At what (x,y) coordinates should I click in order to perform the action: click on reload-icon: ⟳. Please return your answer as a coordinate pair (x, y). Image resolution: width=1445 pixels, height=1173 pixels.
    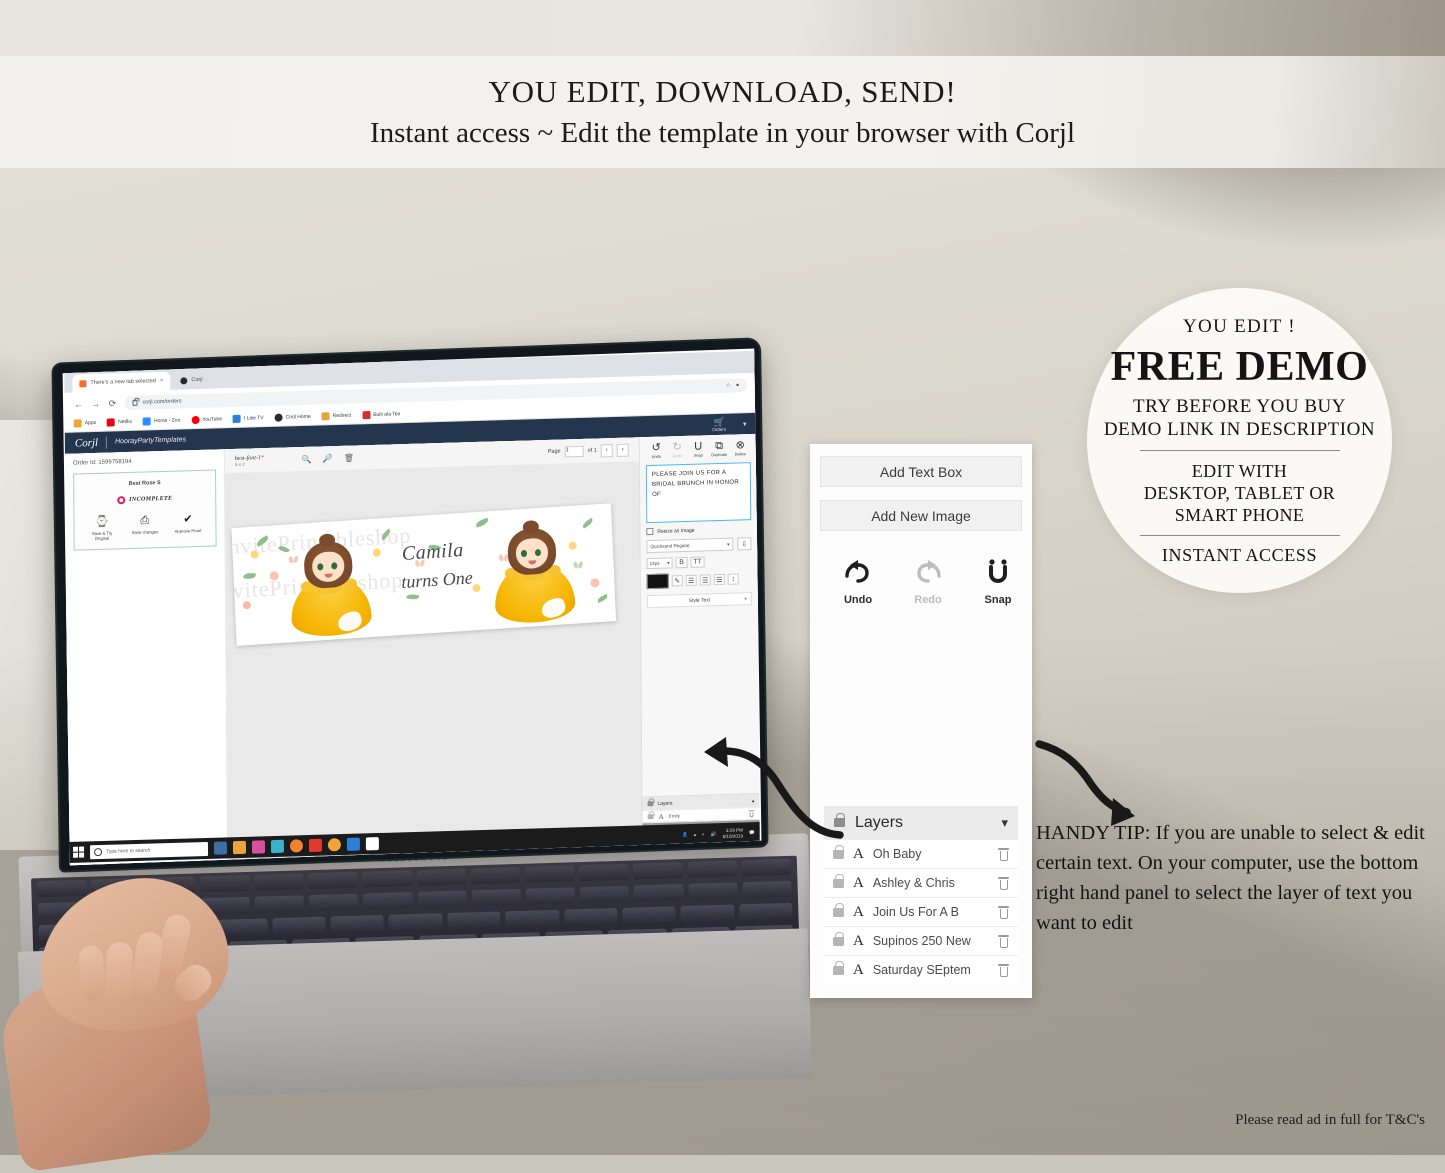
    Looking at the image, I should click on (112, 403).